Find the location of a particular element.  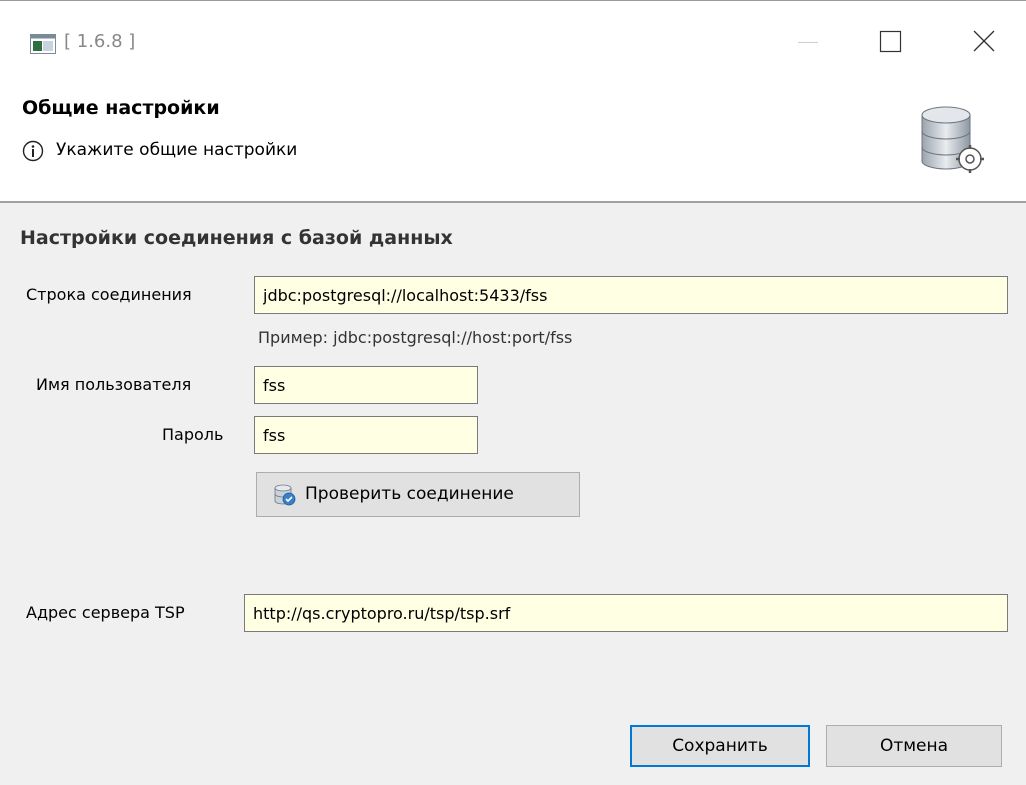

db-section-title: Настройки соединения с базой данных is located at coordinates (236, 238).